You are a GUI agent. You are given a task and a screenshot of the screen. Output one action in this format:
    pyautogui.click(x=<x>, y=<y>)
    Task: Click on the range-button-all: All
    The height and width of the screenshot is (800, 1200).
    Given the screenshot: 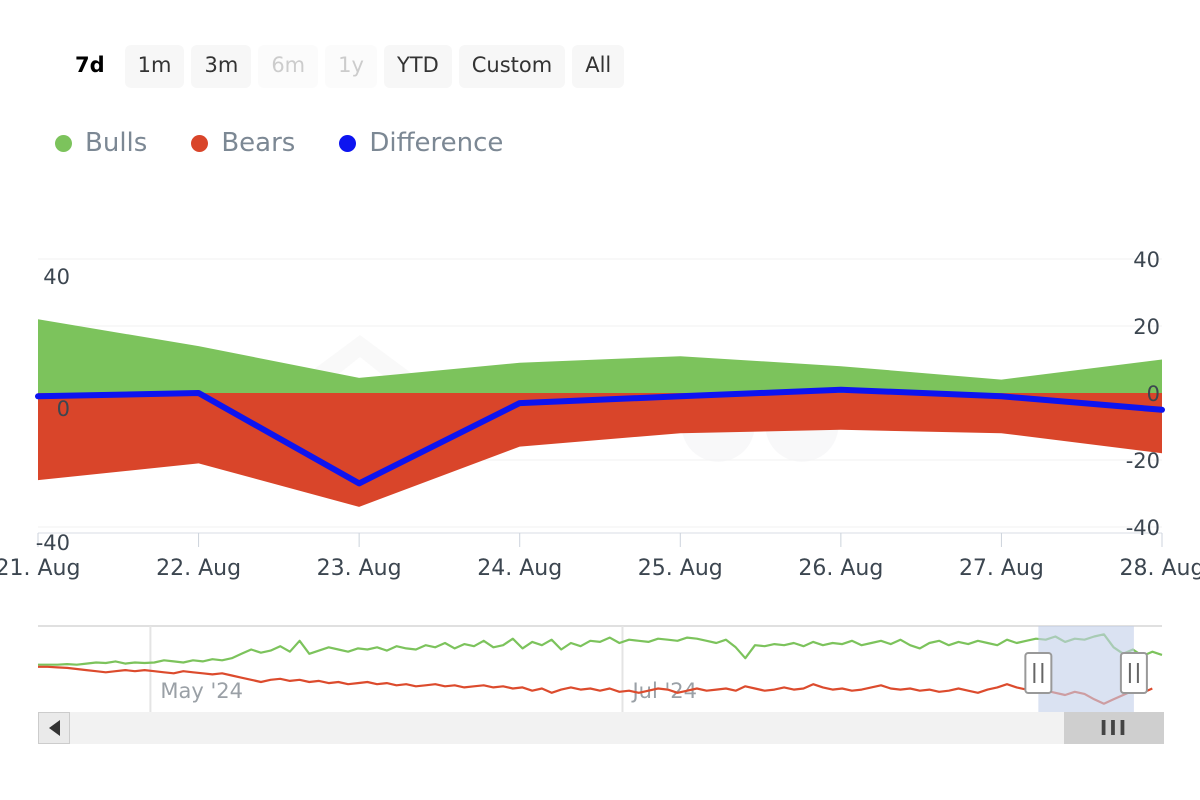 What is the action you would take?
    pyautogui.click(x=598, y=66)
    